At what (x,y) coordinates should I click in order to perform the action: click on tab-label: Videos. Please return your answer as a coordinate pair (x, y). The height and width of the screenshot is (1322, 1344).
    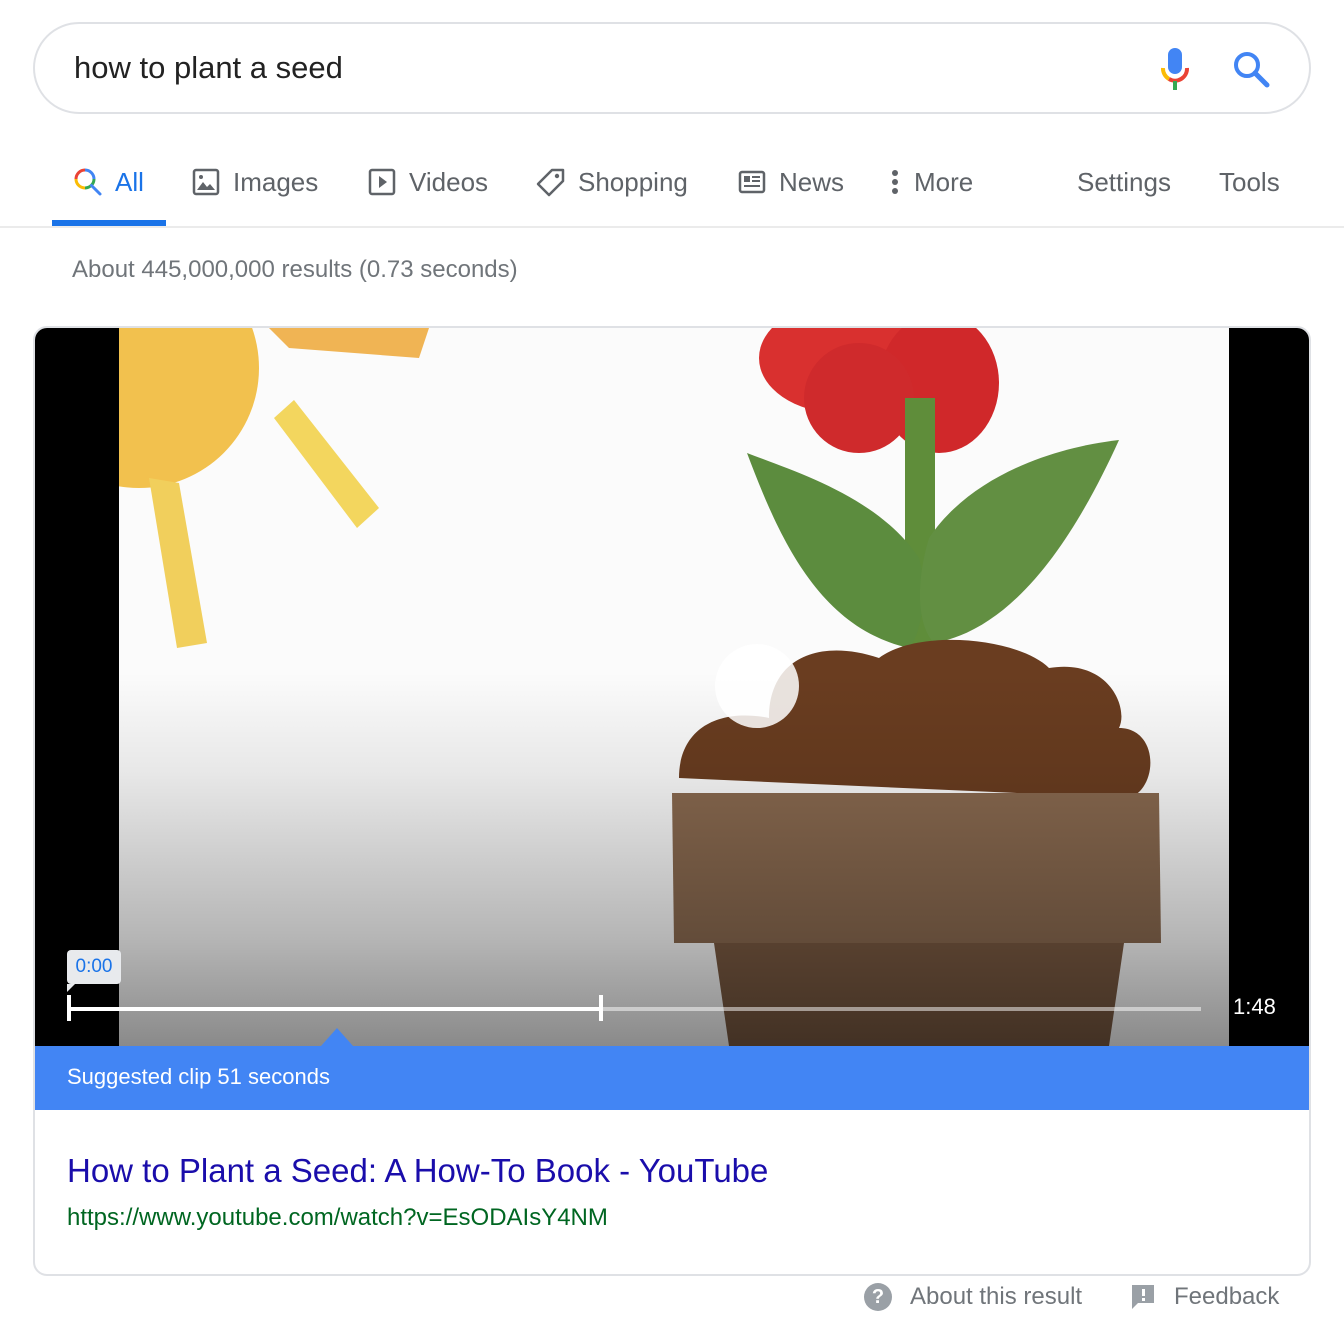
    Looking at the image, I should click on (449, 181).